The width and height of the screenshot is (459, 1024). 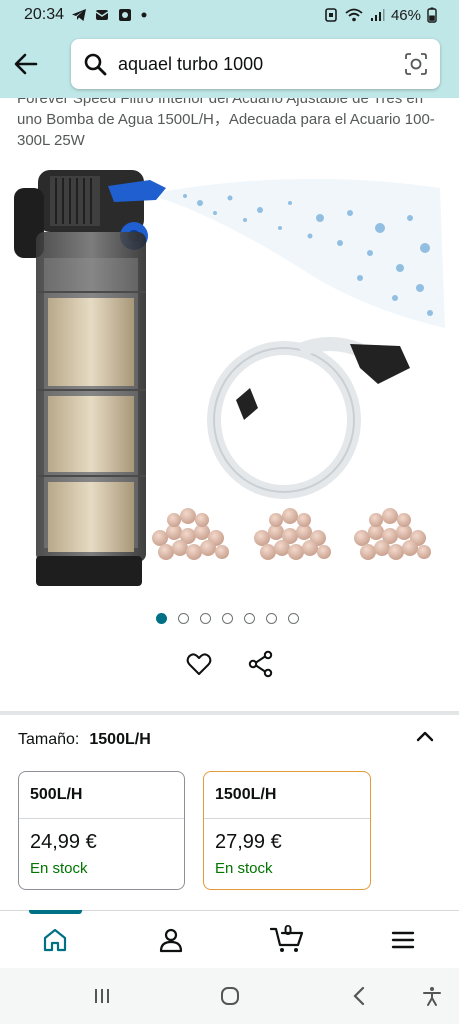 I want to click on accessibility-icon, so click(x=432, y=996).